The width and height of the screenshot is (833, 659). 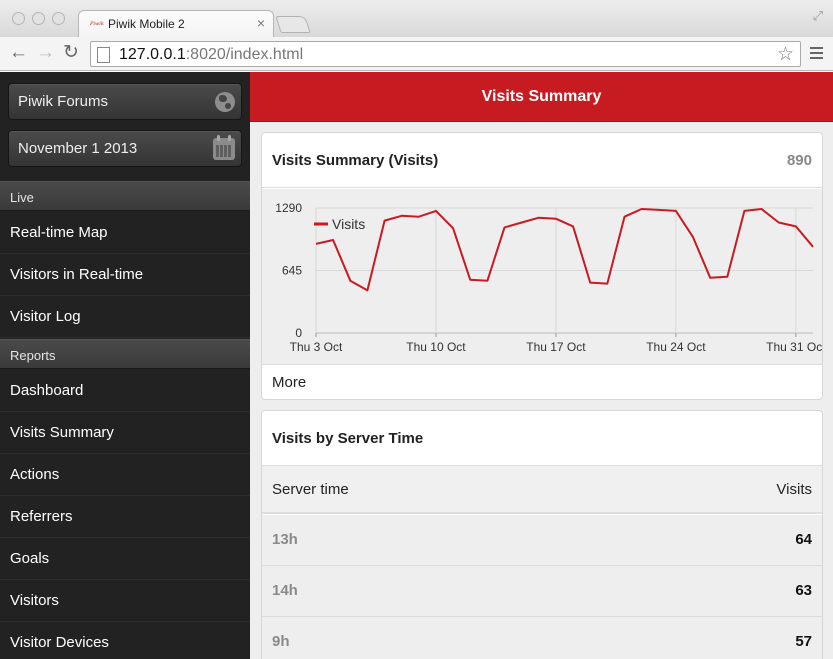 What do you see at coordinates (348, 224) in the screenshot?
I see `legend-label: Visits` at bounding box center [348, 224].